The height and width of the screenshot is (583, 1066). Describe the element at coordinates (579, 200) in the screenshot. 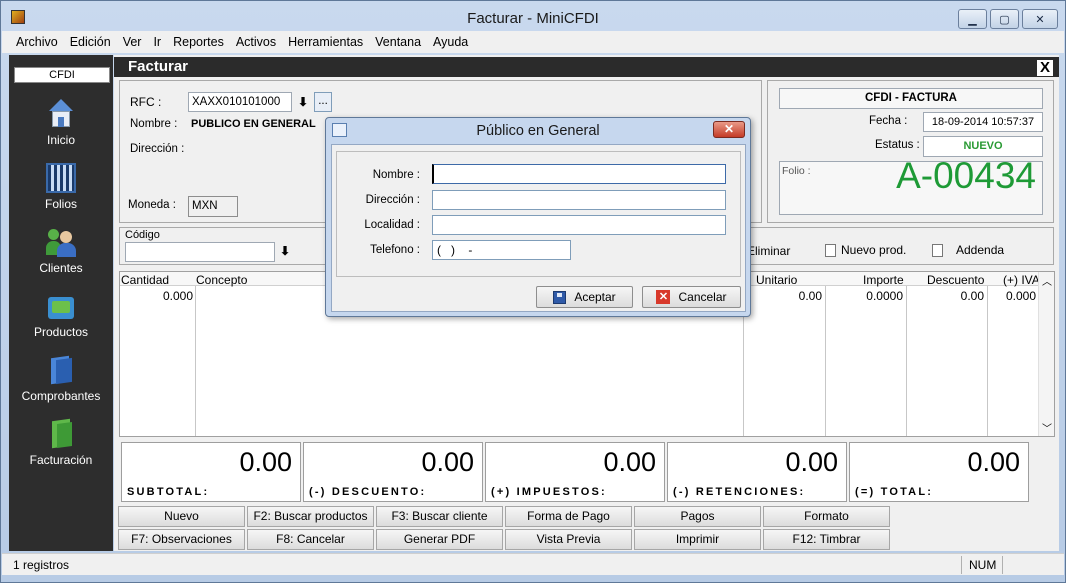

I see `dialog-direccion-input` at that location.